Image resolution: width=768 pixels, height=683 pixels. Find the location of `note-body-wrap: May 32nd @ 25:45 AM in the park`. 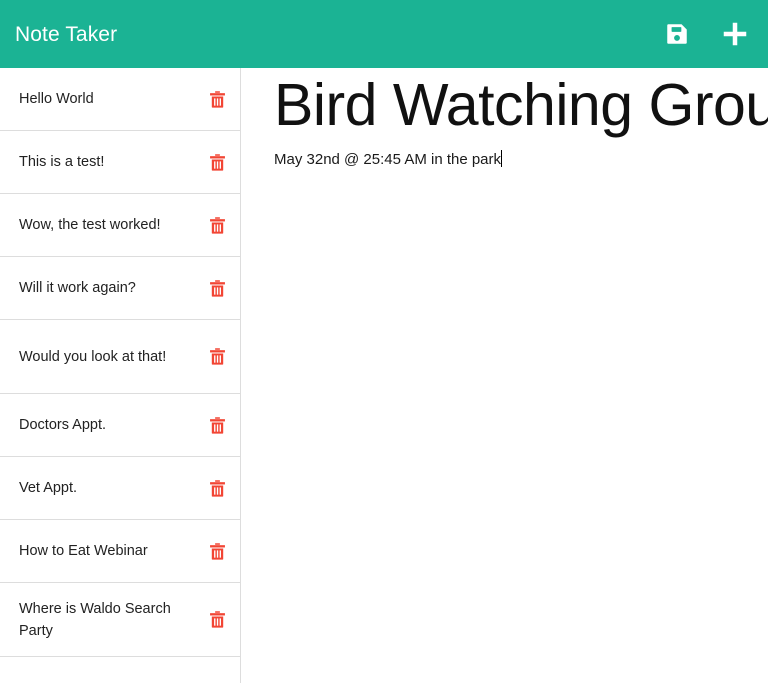

note-body-wrap: May 32nd @ 25:45 AM in the park is located at coordinates (509, 159).